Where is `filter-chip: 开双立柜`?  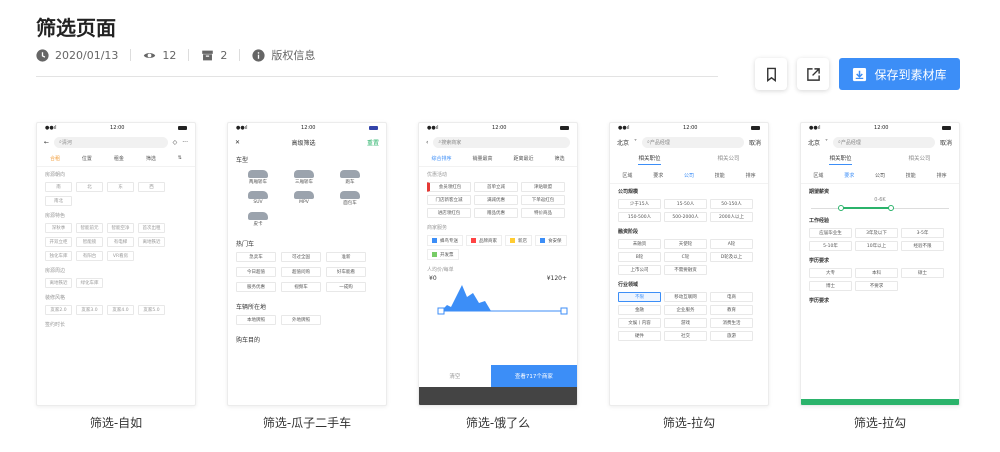
filter-chip: 开双立柜 is located at coordinates (58, 242).